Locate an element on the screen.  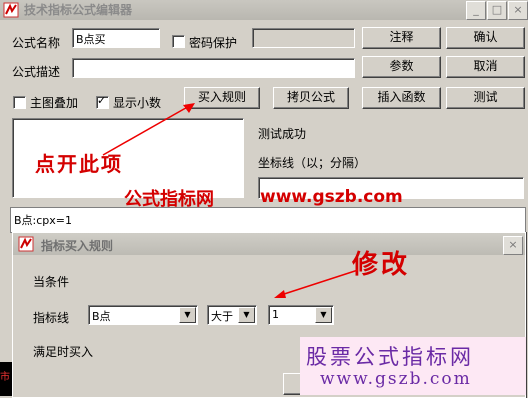
buy-when-met-label: 满足时买入 is located at coordinates (63, 352).